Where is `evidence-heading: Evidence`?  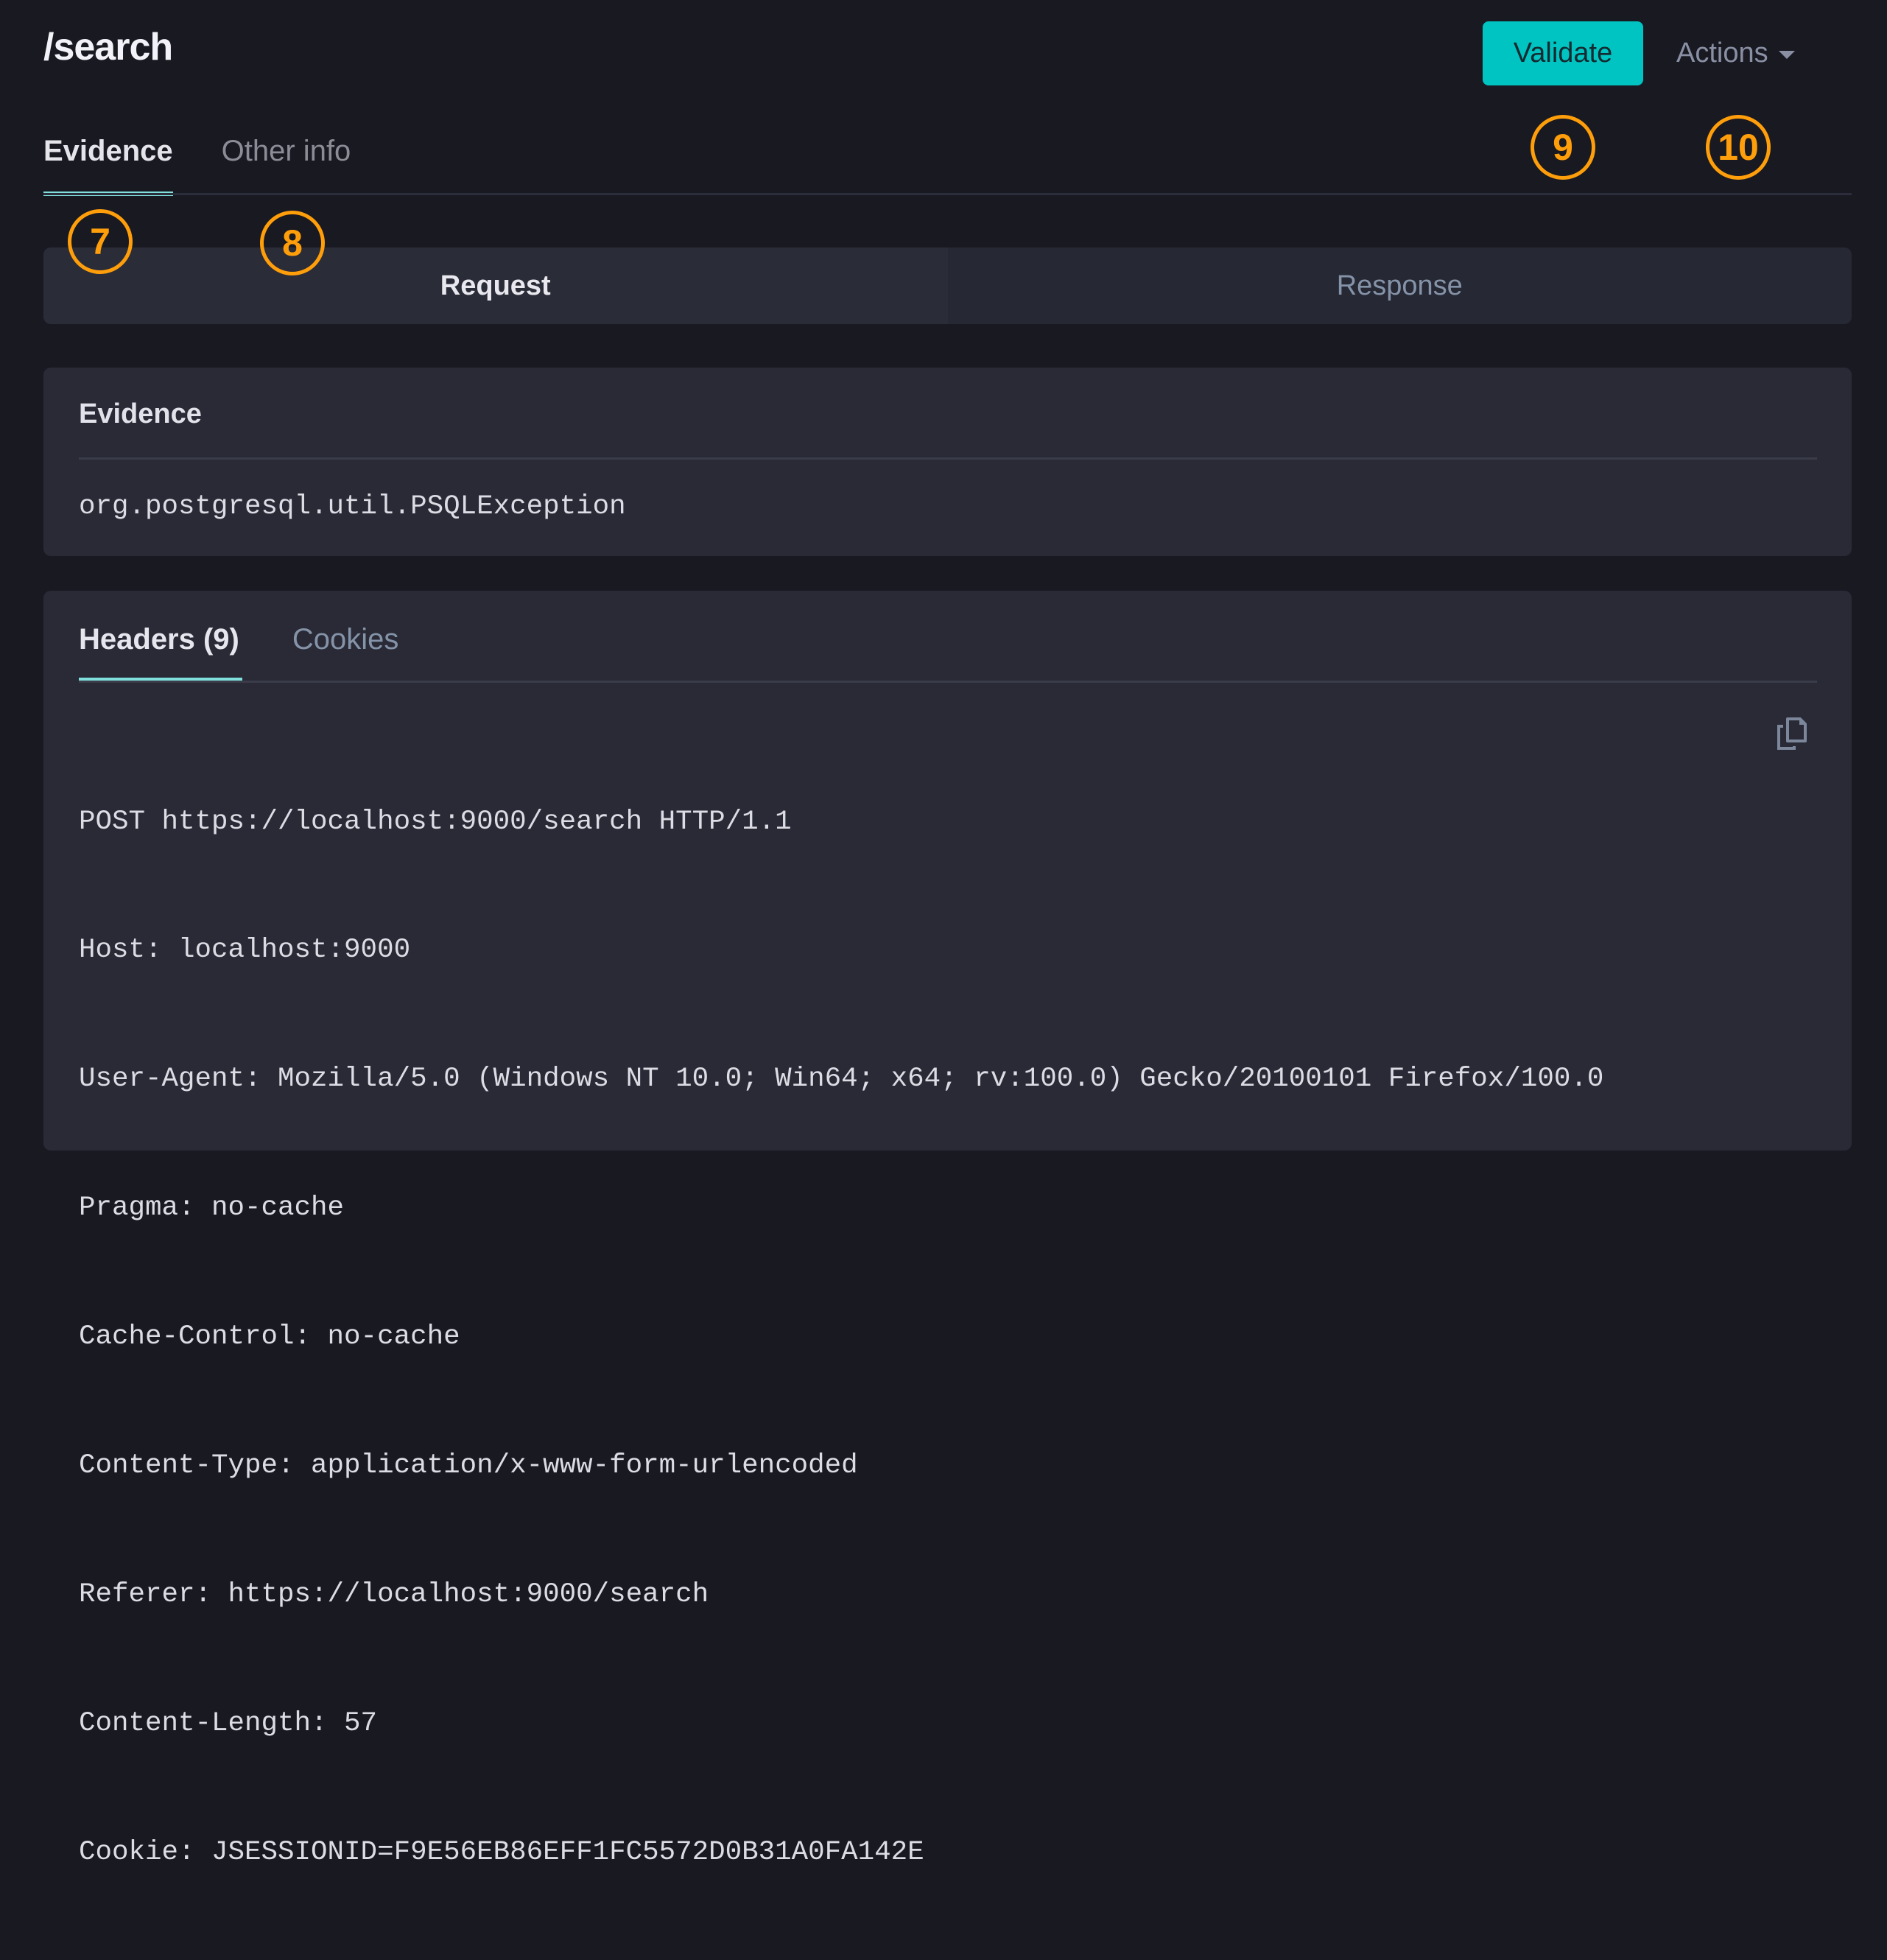 evidence-heading: Evidence is located at coordinates (140, 413).